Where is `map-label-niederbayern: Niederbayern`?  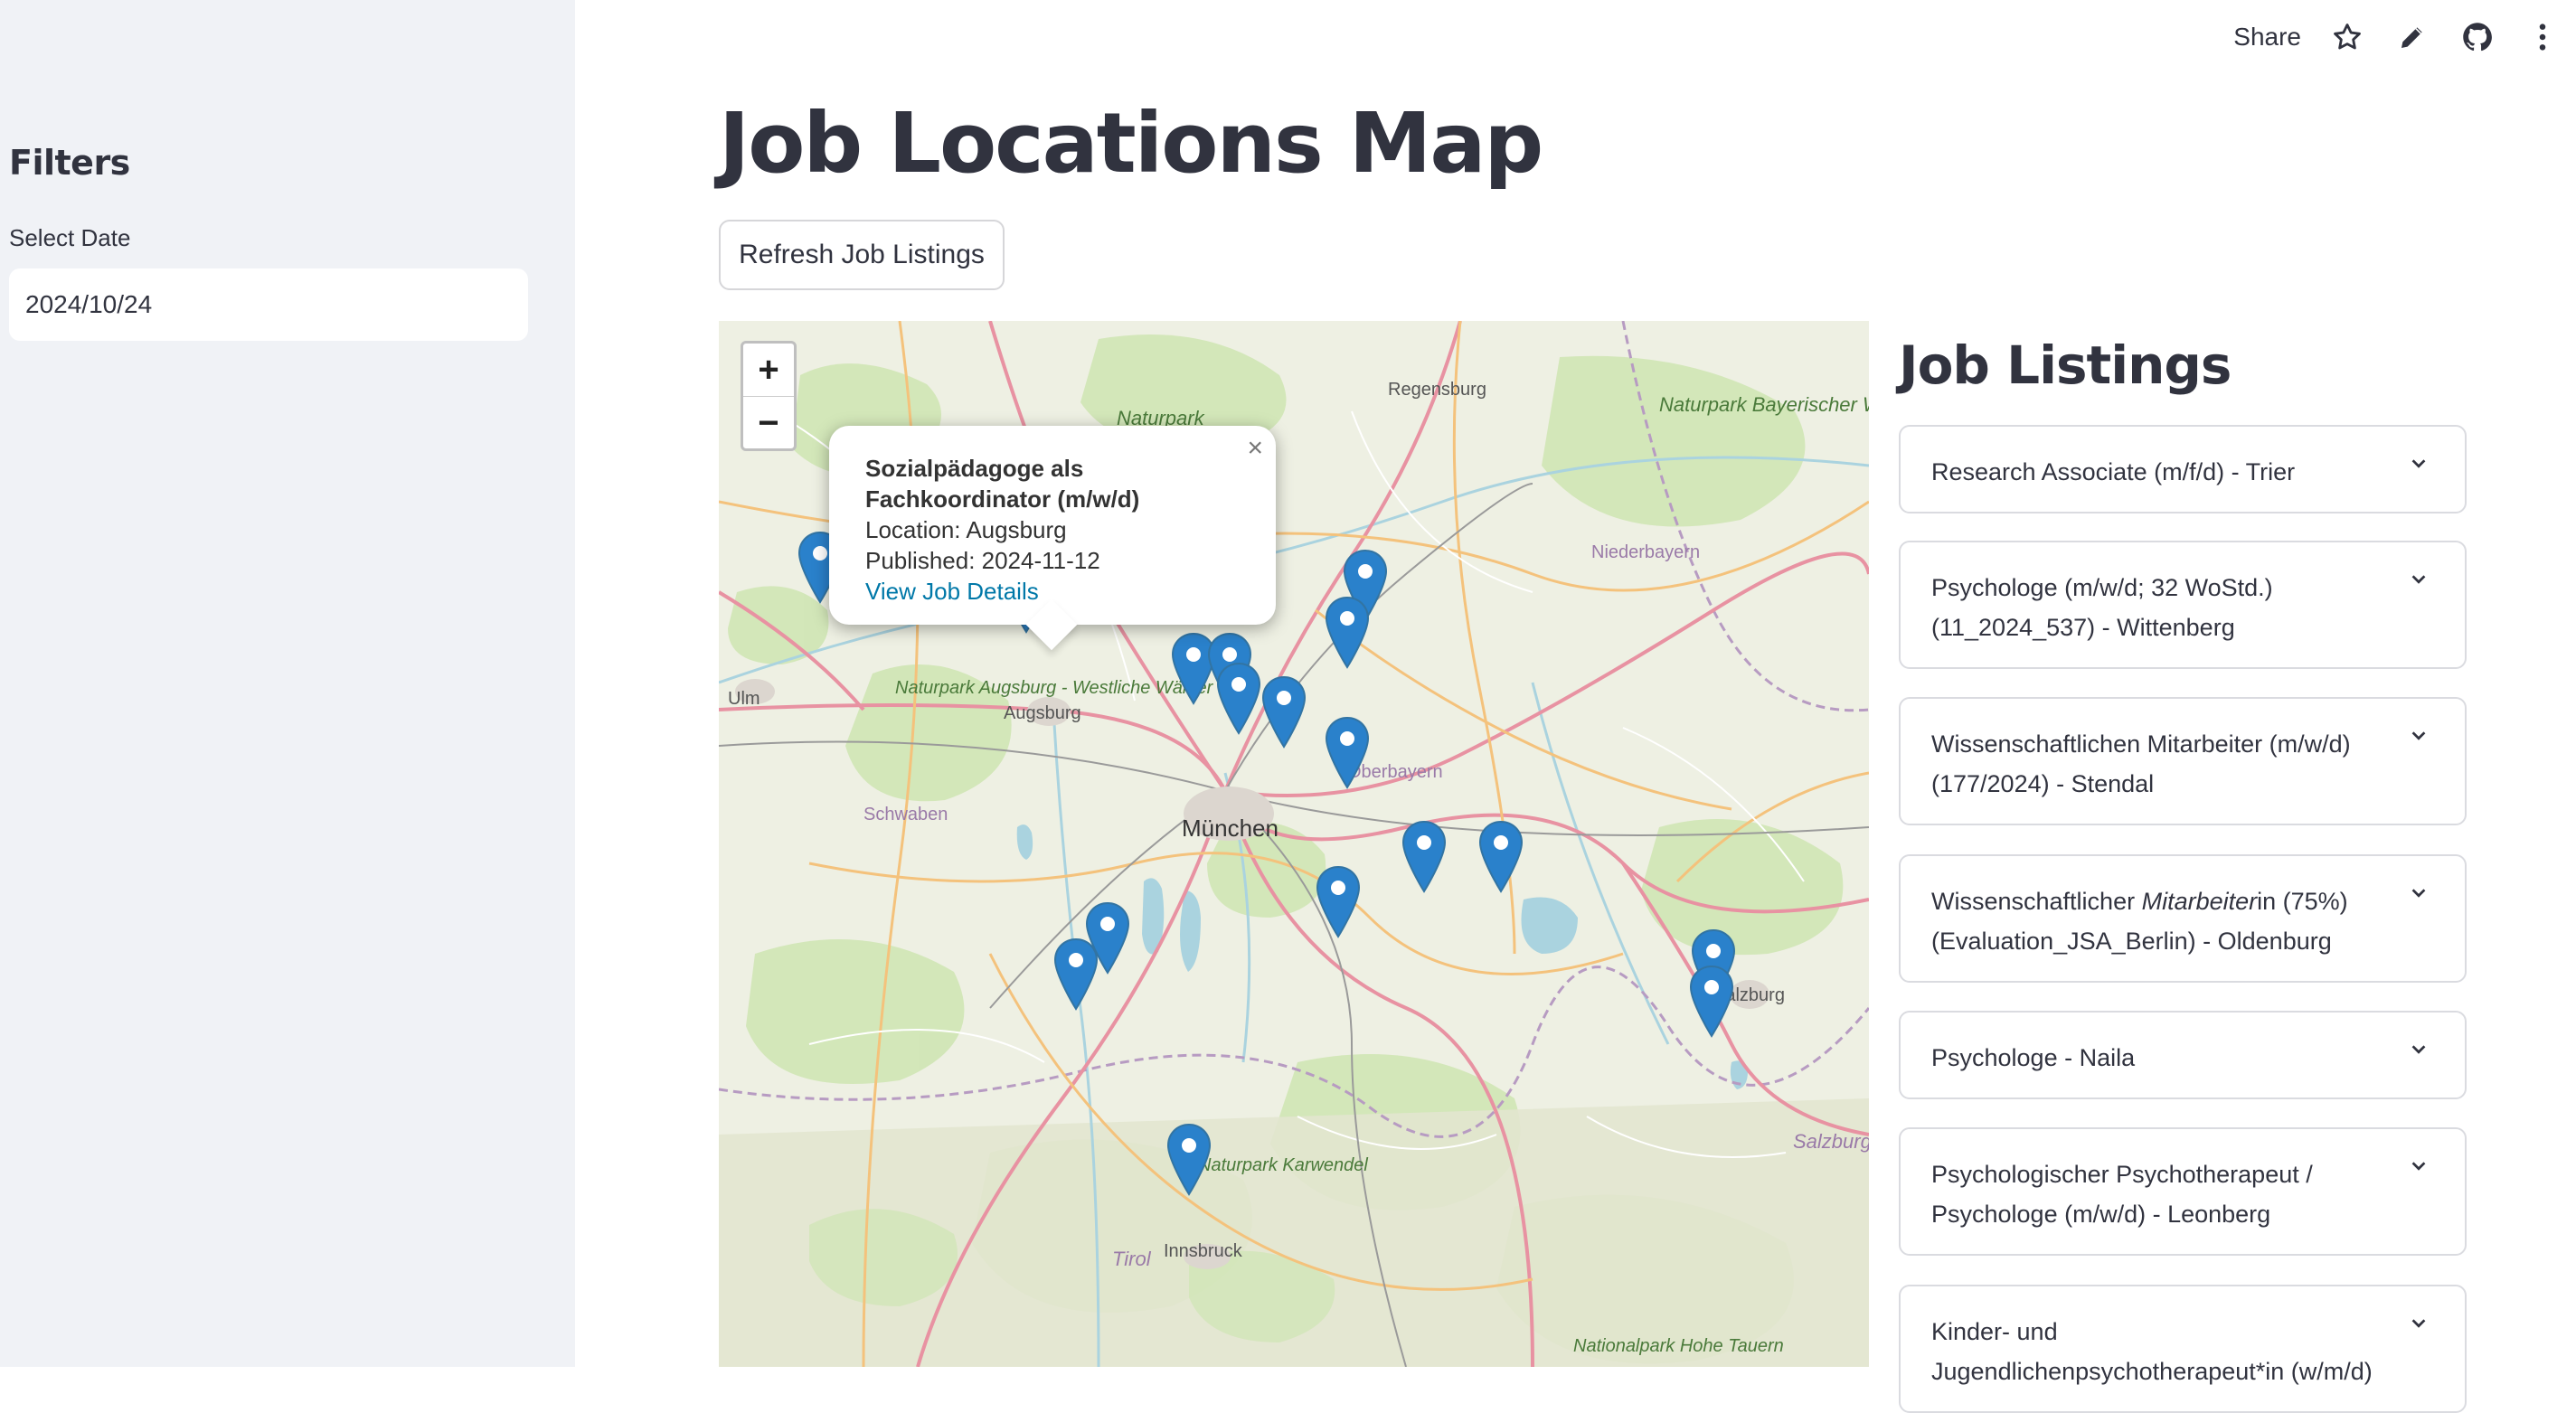
map-label-niederbayern: Niederbayern is located at coordinates (1645, 552).